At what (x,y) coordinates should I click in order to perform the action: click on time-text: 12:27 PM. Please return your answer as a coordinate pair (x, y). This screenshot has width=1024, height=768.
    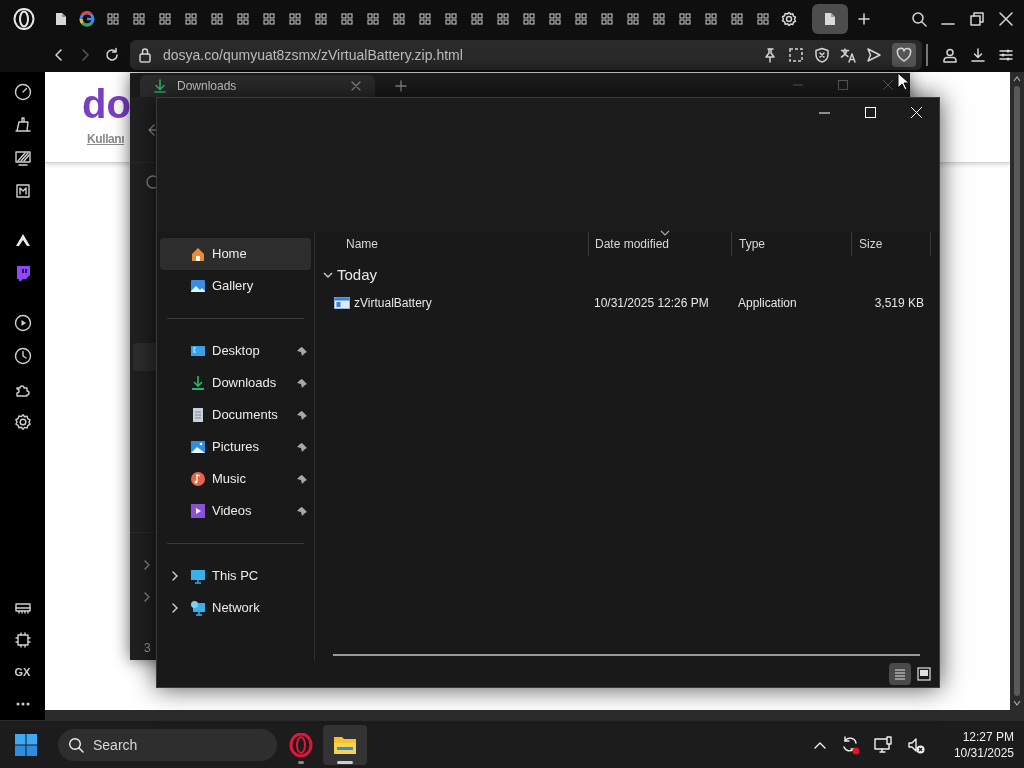
    Looking at the image, I should click on (988, 736).